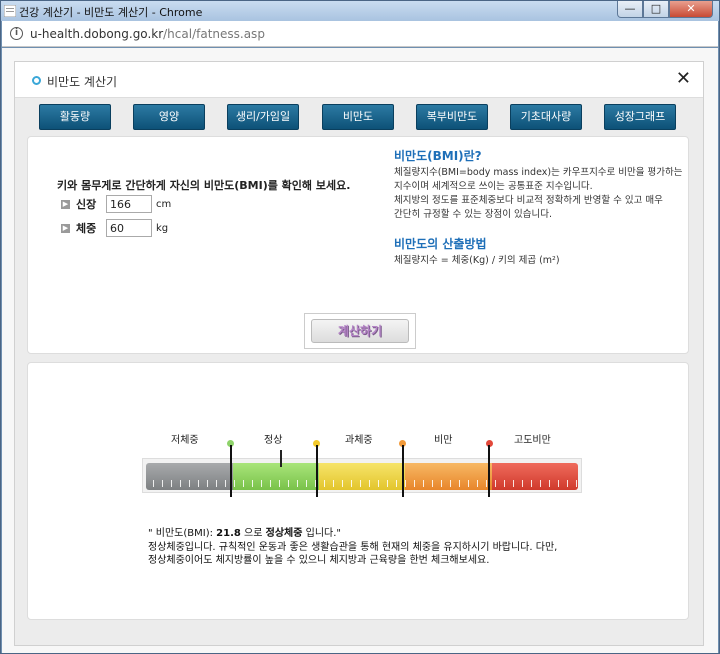  What do you see at coordinates (493, 186) in the screenshot?
I see `bmi-definition-line: 지수이며 세계적으로 쓰이는 공통표준 지수입니다.` at bounding box center [493, 186].